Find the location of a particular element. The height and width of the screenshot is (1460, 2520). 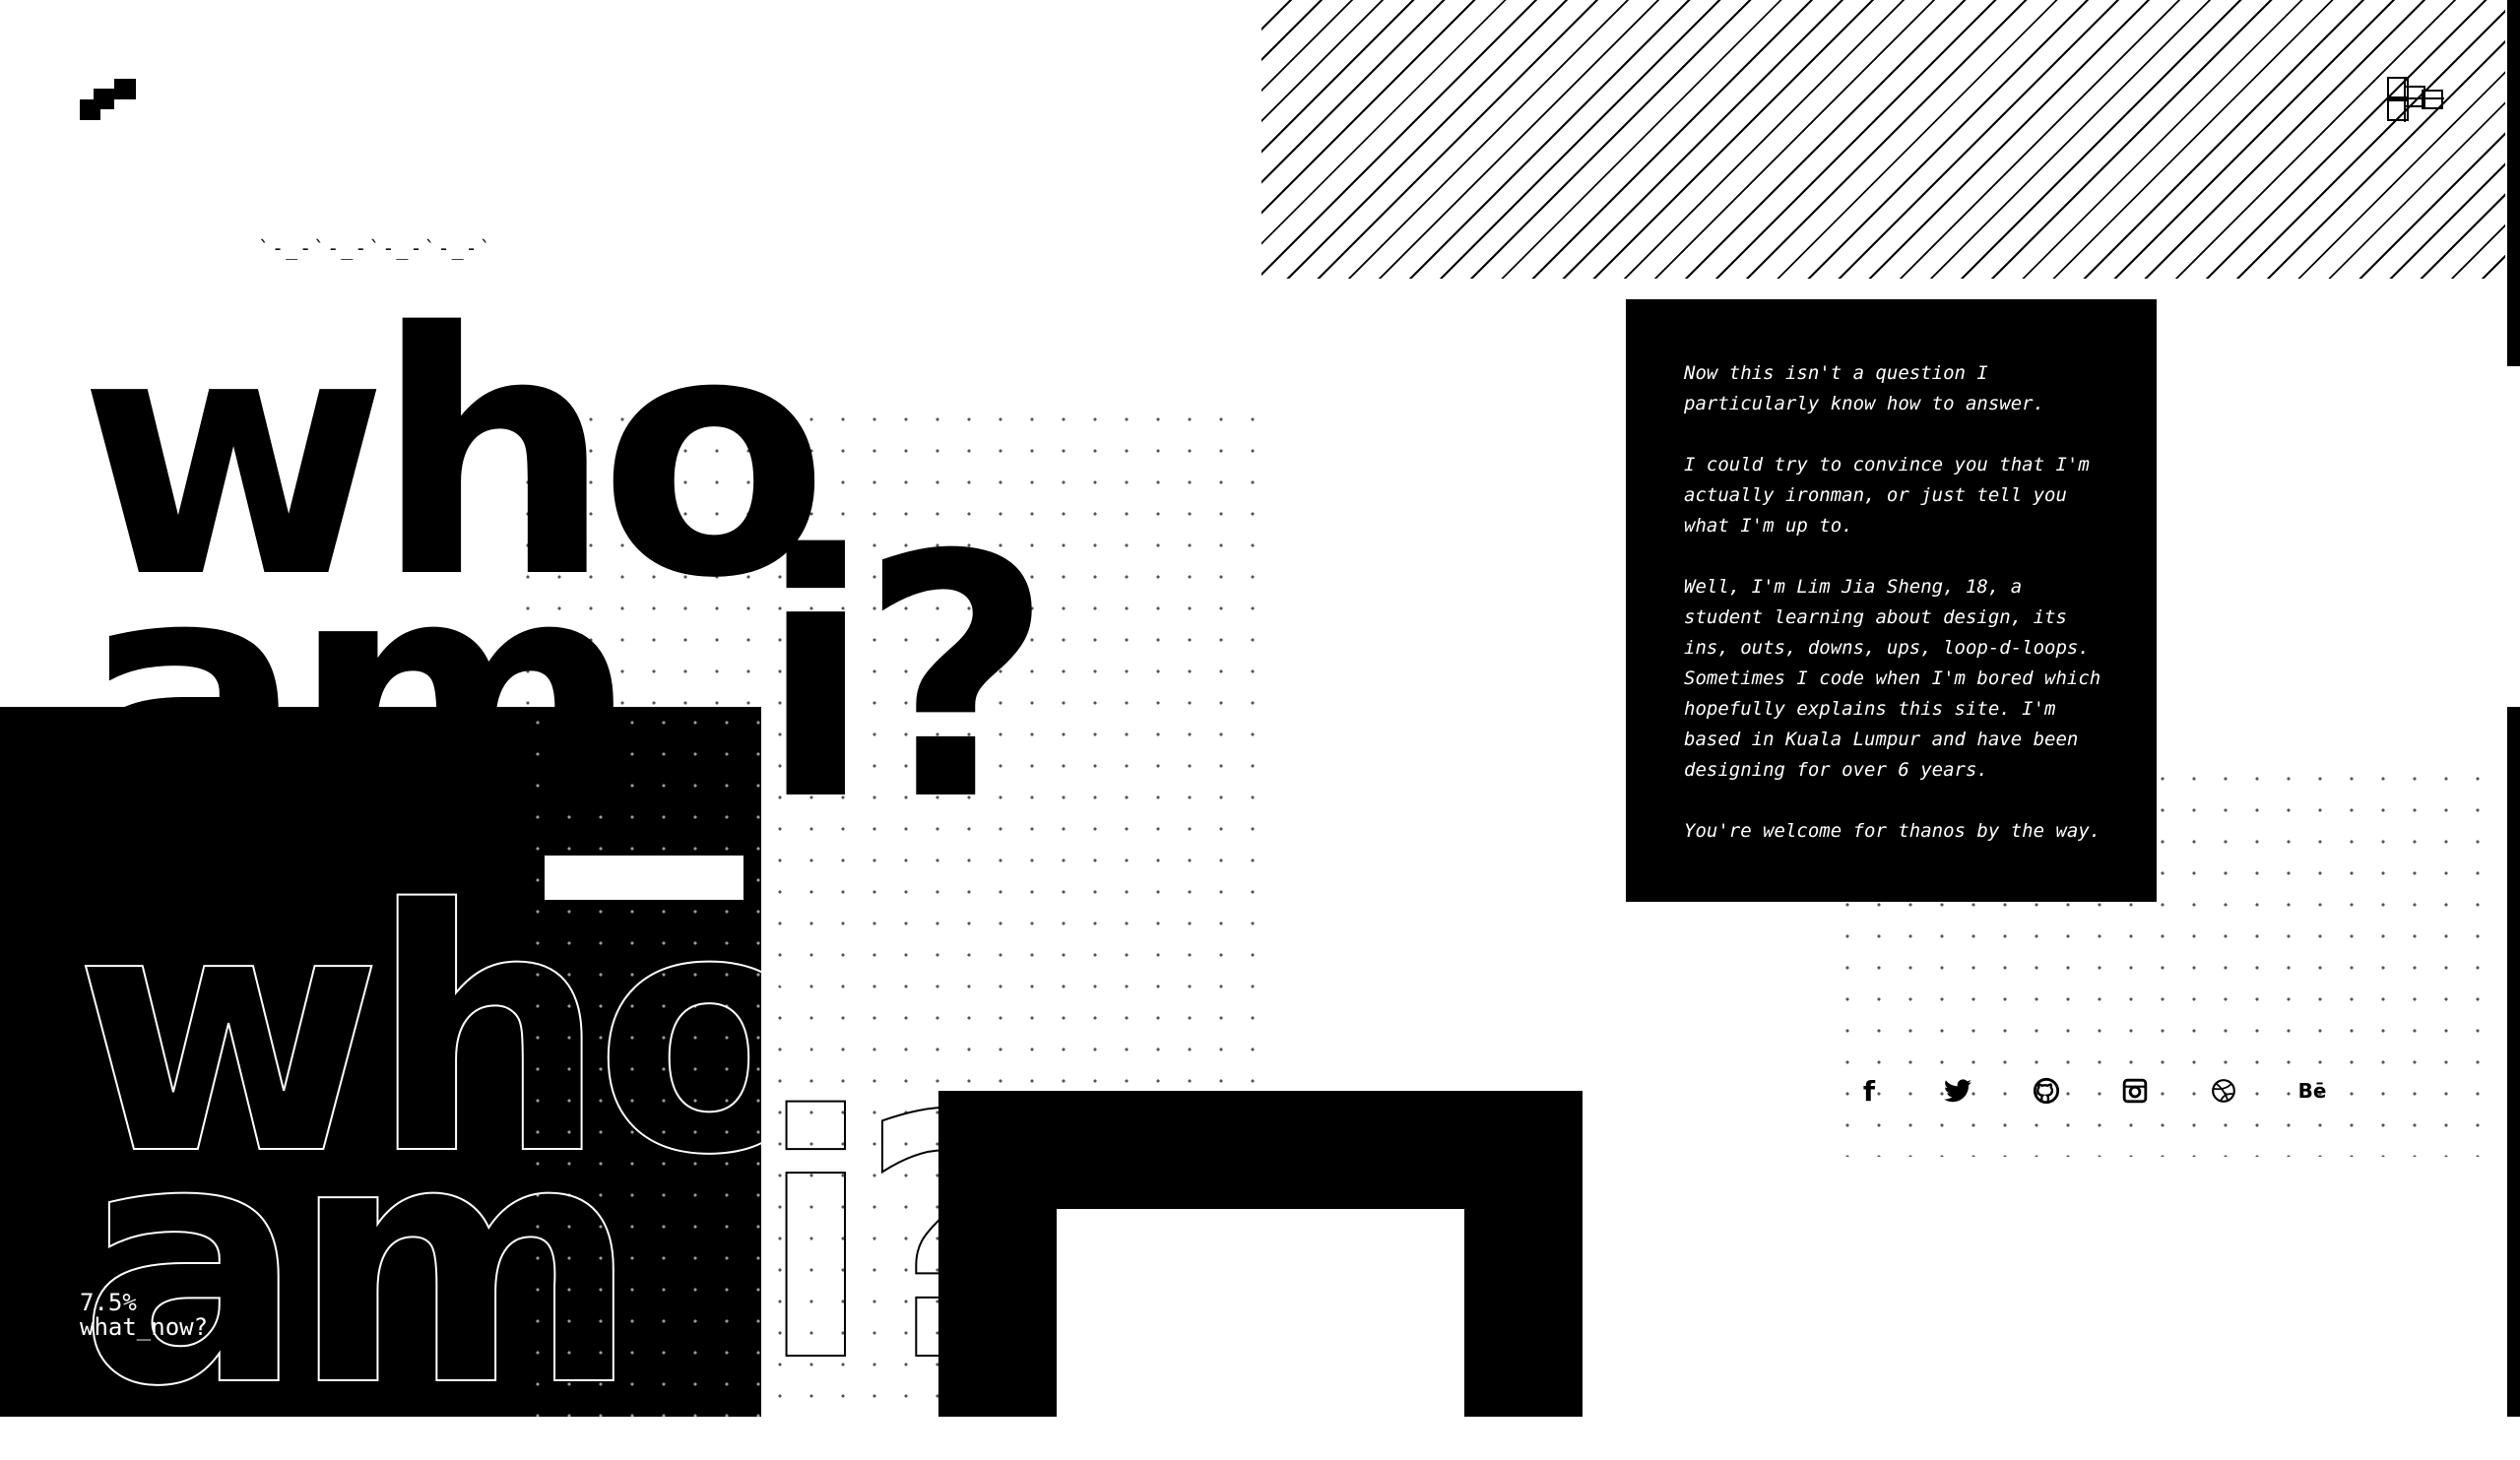

status-readout: 7.5% what_now? is located at coordinates (144, 1315).